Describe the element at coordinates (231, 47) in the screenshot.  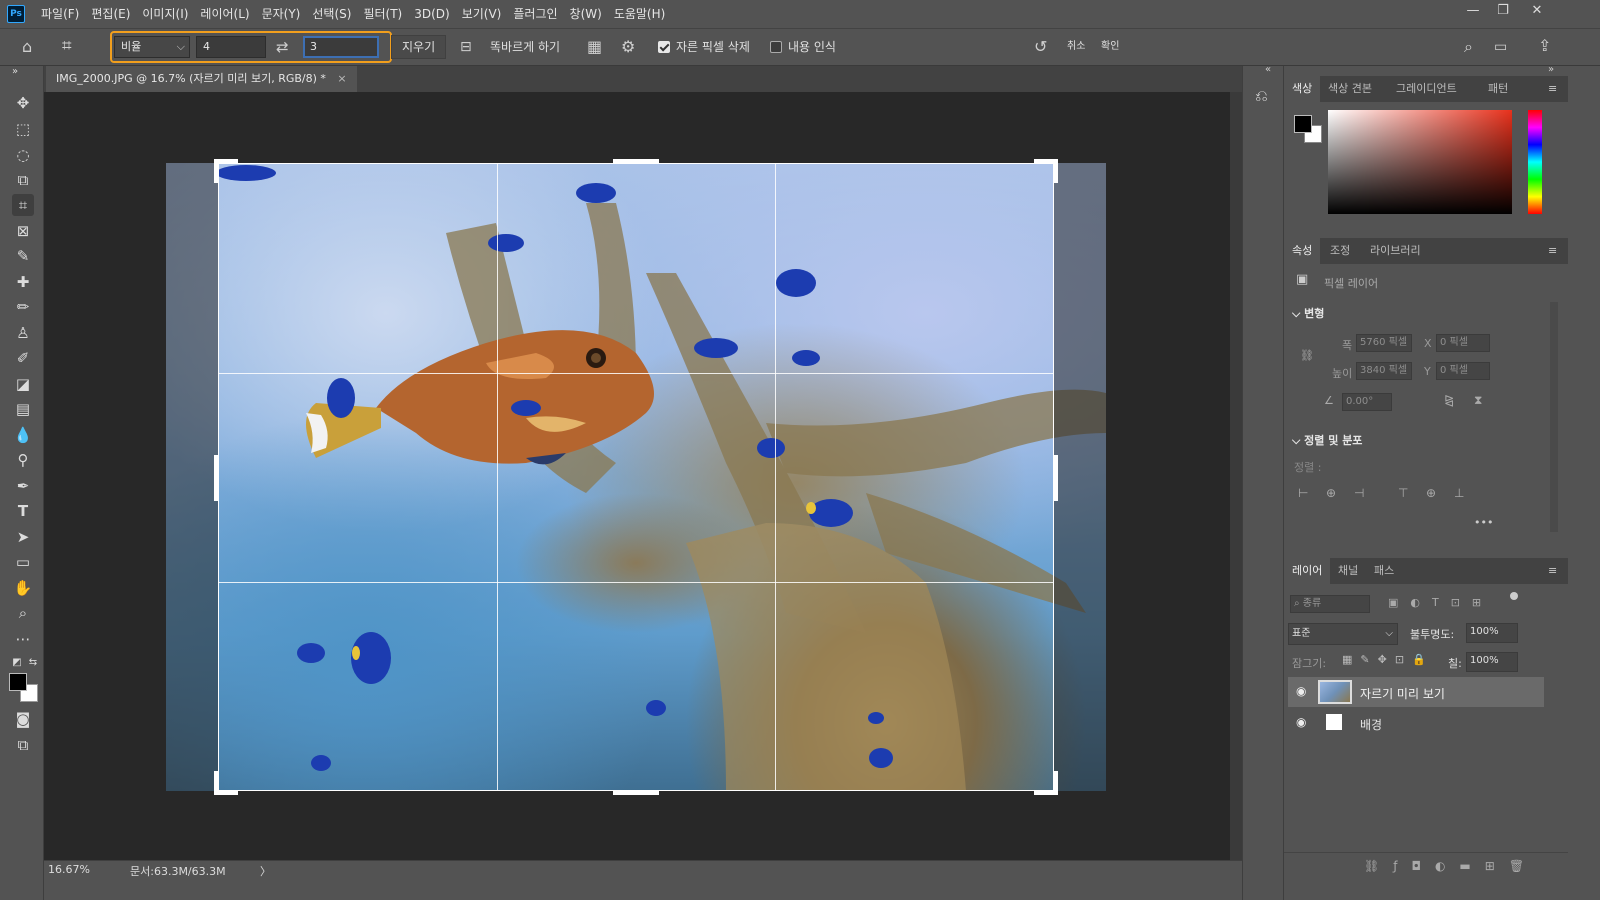
I see `ratio-width-input: 4` at that location.